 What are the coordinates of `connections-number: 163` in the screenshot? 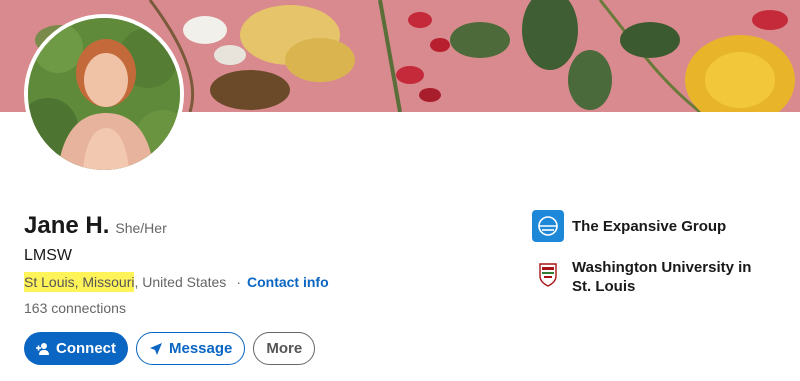 It's located at (36, 308).